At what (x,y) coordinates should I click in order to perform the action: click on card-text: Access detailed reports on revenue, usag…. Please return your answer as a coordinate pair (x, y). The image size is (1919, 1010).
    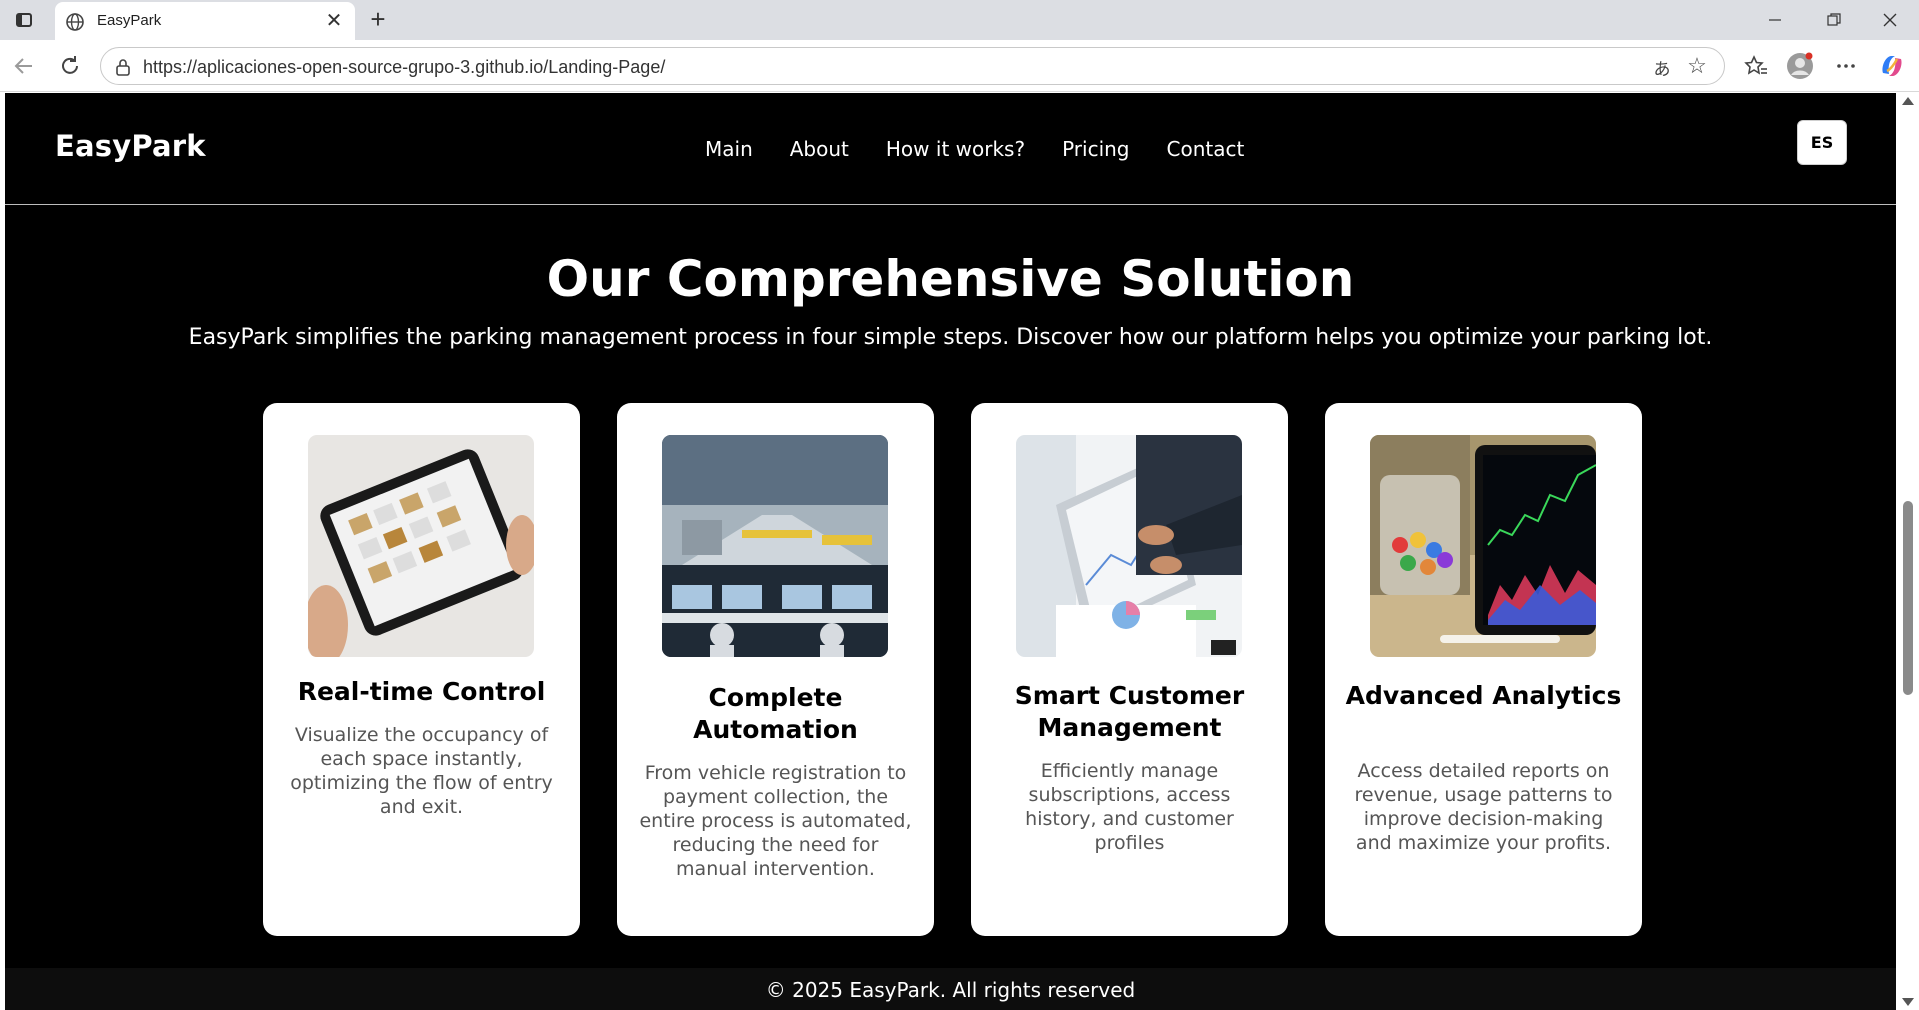
    Looking at the image, I should click on (1483, 807).